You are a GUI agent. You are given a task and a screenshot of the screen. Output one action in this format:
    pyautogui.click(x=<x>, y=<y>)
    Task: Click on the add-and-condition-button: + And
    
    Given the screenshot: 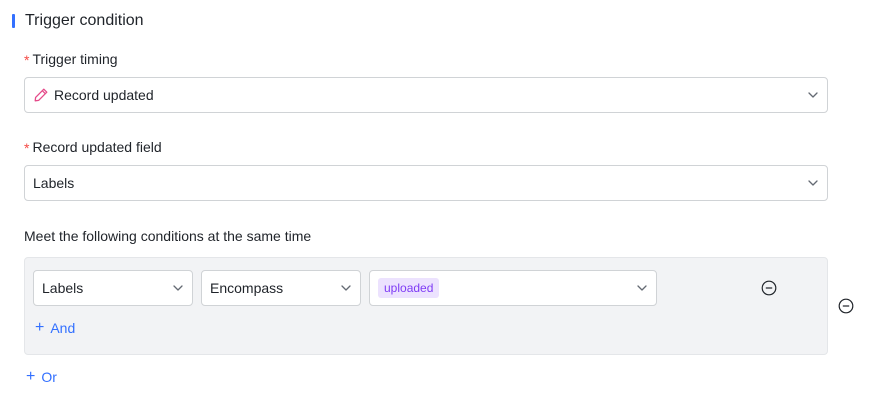 What is the action you would take?
    pyautogui.click(x=55, y=328)
    